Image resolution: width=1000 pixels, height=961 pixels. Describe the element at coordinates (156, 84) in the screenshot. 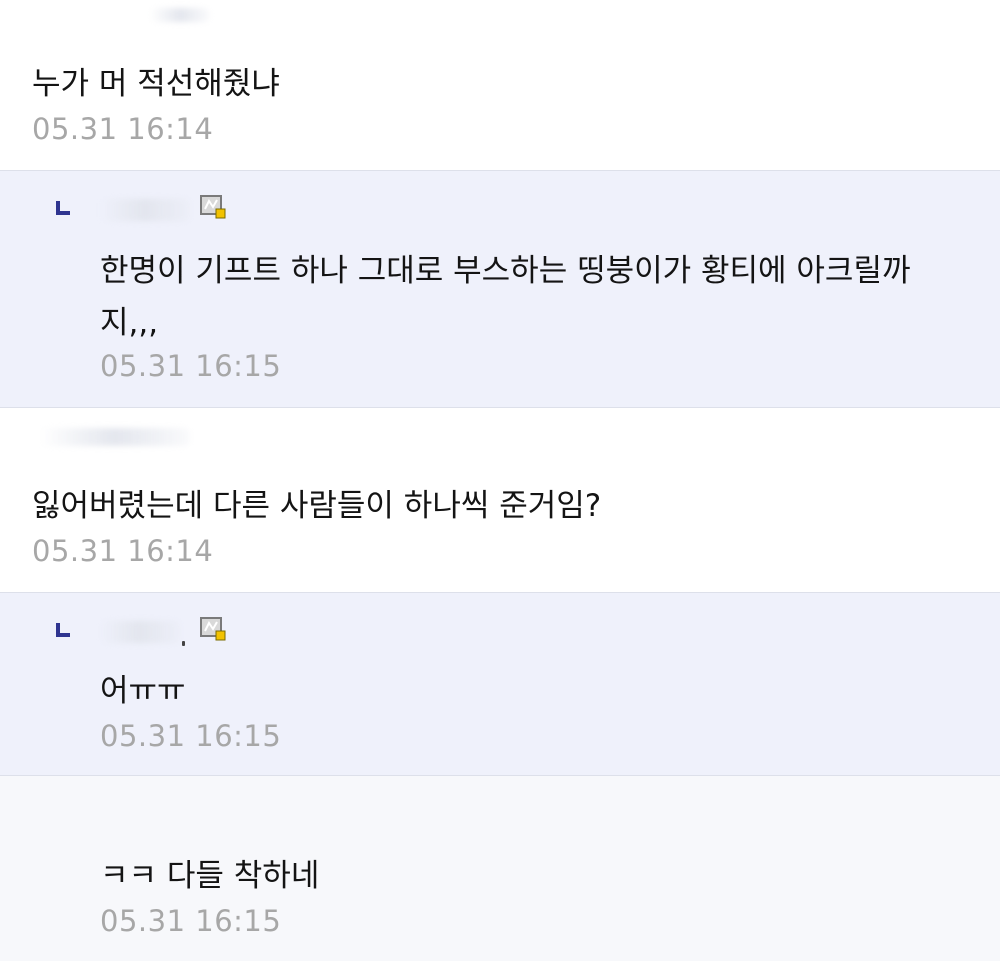

I see `comment-text: 누가 머 적선해줬냐` at that location.